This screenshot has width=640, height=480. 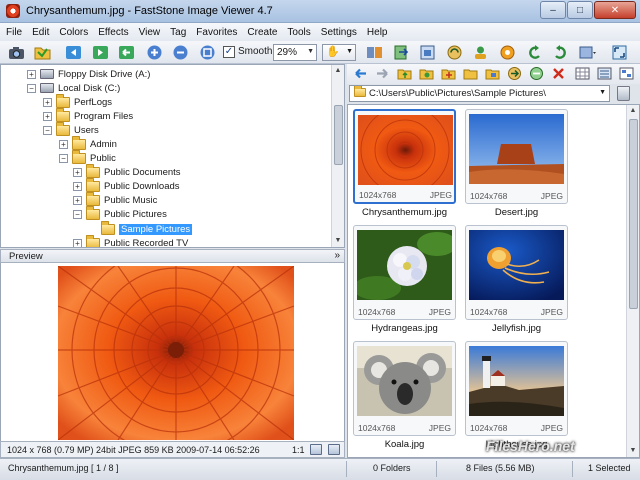 What do you see at coordinates (401, 52) in the screenshot?
I see `copy-to-icon` at bounding box center [401, 52].